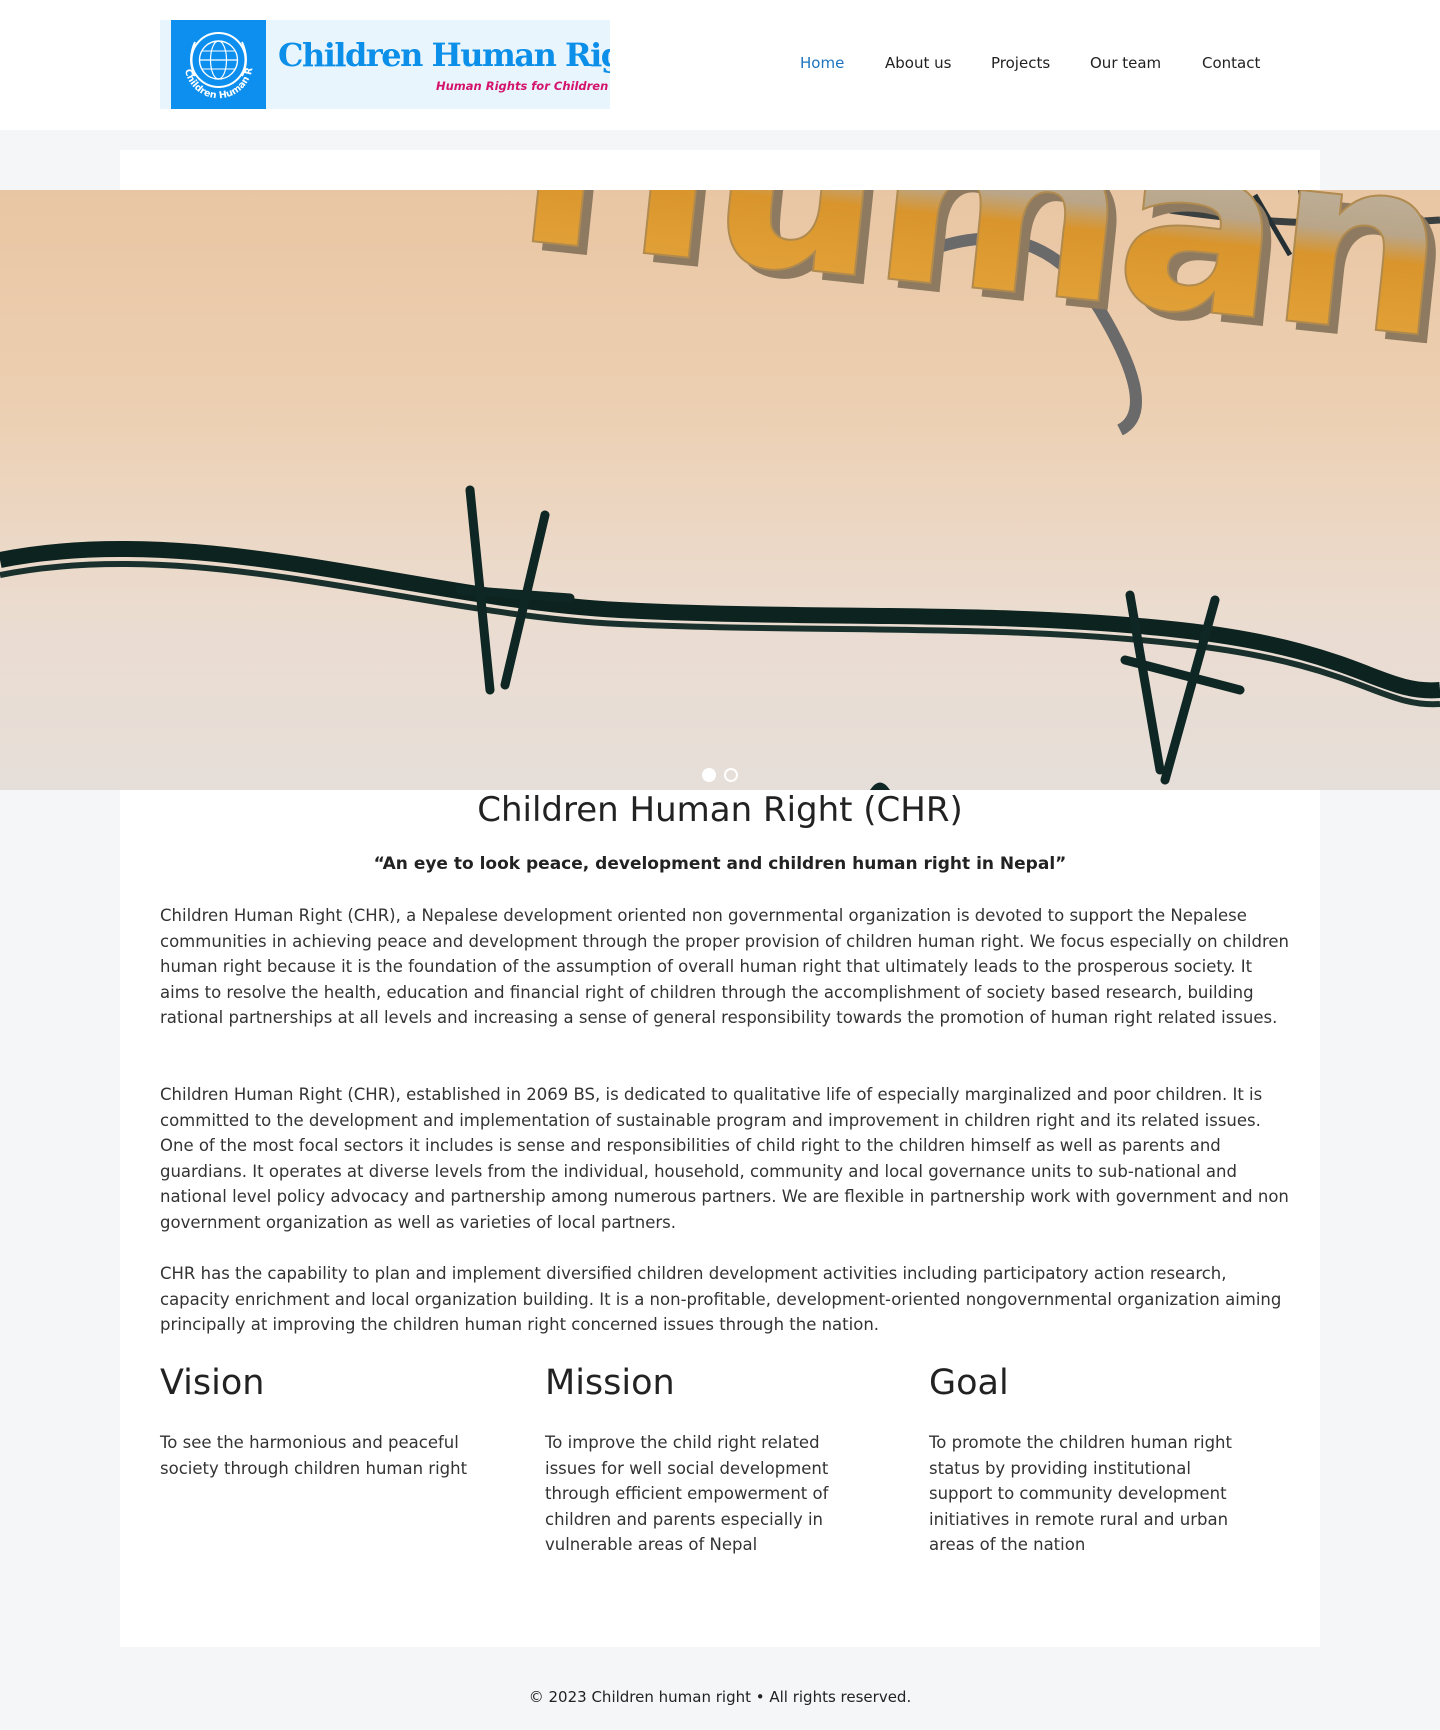 This screenshot has width=1440, height=1730. Describe the element at coordinates (522, 86) in the screenshot. I see `logo-tagline: Human Rights for Children` at that location.